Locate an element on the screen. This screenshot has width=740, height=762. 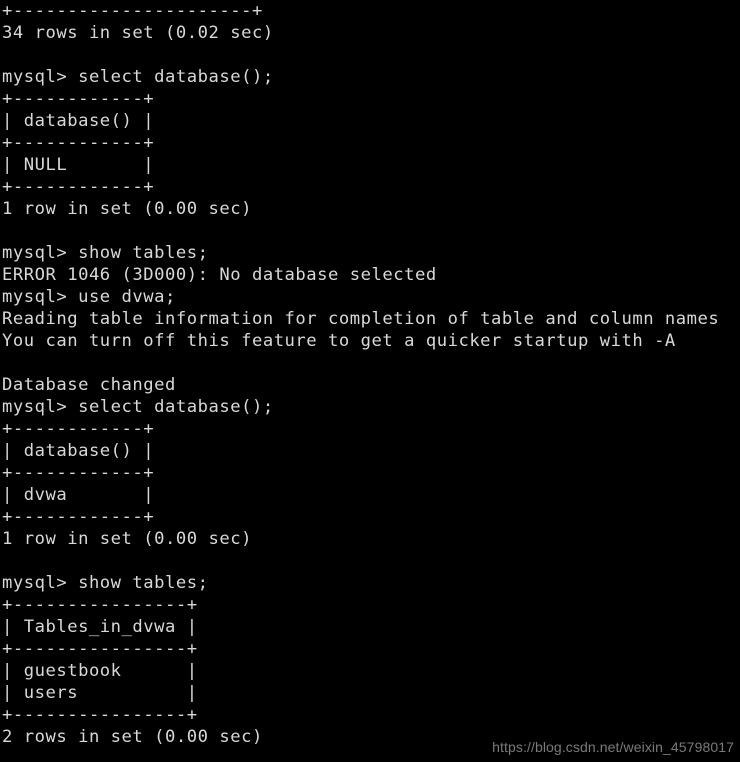
terminal-line: mysql> use dvwa; is located at coordinates (89, 297).